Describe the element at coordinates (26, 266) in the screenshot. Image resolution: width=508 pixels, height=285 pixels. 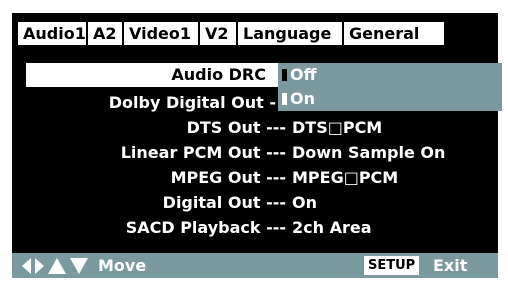
I see `left-arrow-icon` at that location.